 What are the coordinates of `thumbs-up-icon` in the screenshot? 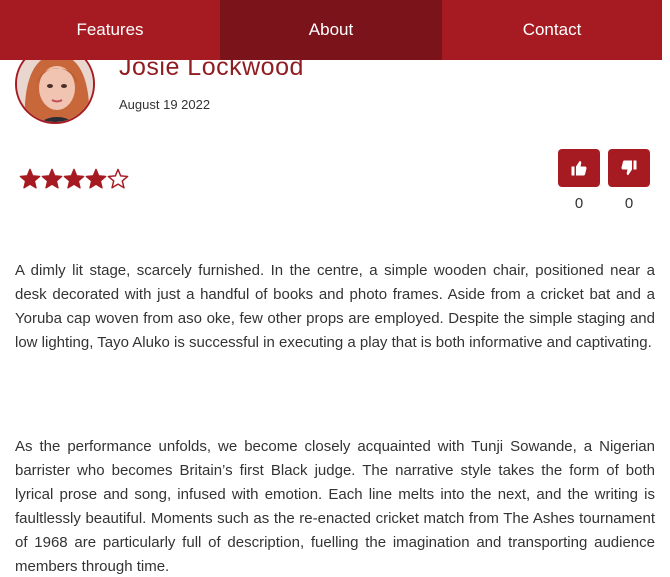 It's located at (579, 168).